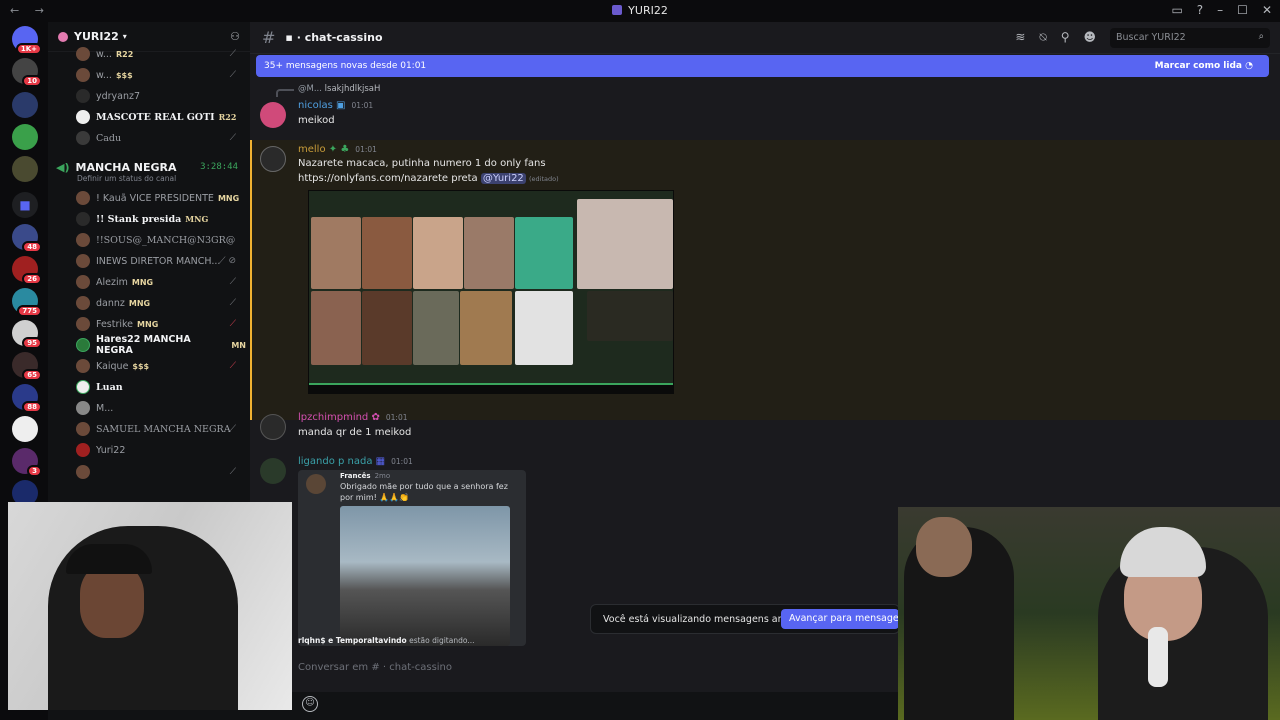 The image size is (1280, 720). Describe the element at coordinates (1055, 37) in the screenshot. I see `header-icons: ≋ ⍉ ⚲ ☻` at that location.